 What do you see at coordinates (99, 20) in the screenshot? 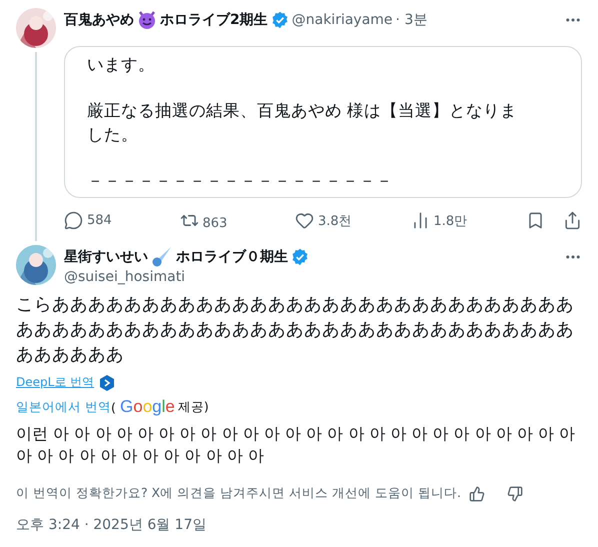
I see `author-name: 百鬼あやめ` at bounding box center [99, 20].